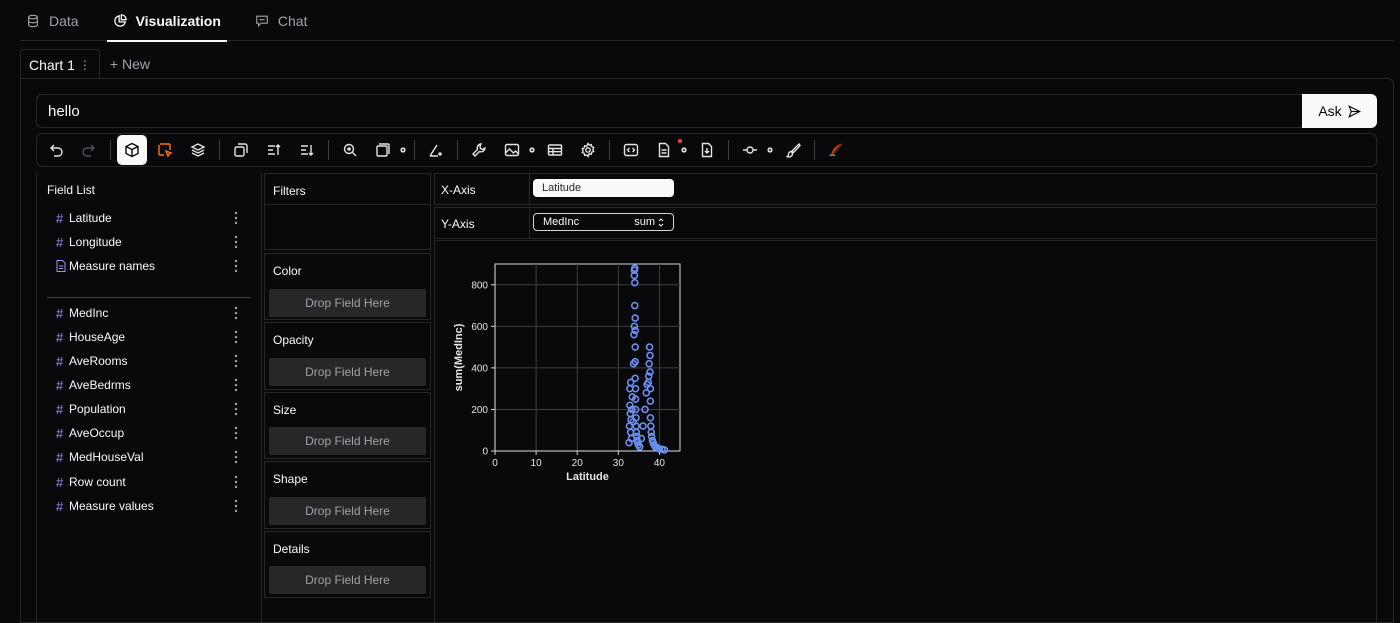  Describe the element at coordinates (1354, 111) in the screenshot. I see `send-icon` at that location.